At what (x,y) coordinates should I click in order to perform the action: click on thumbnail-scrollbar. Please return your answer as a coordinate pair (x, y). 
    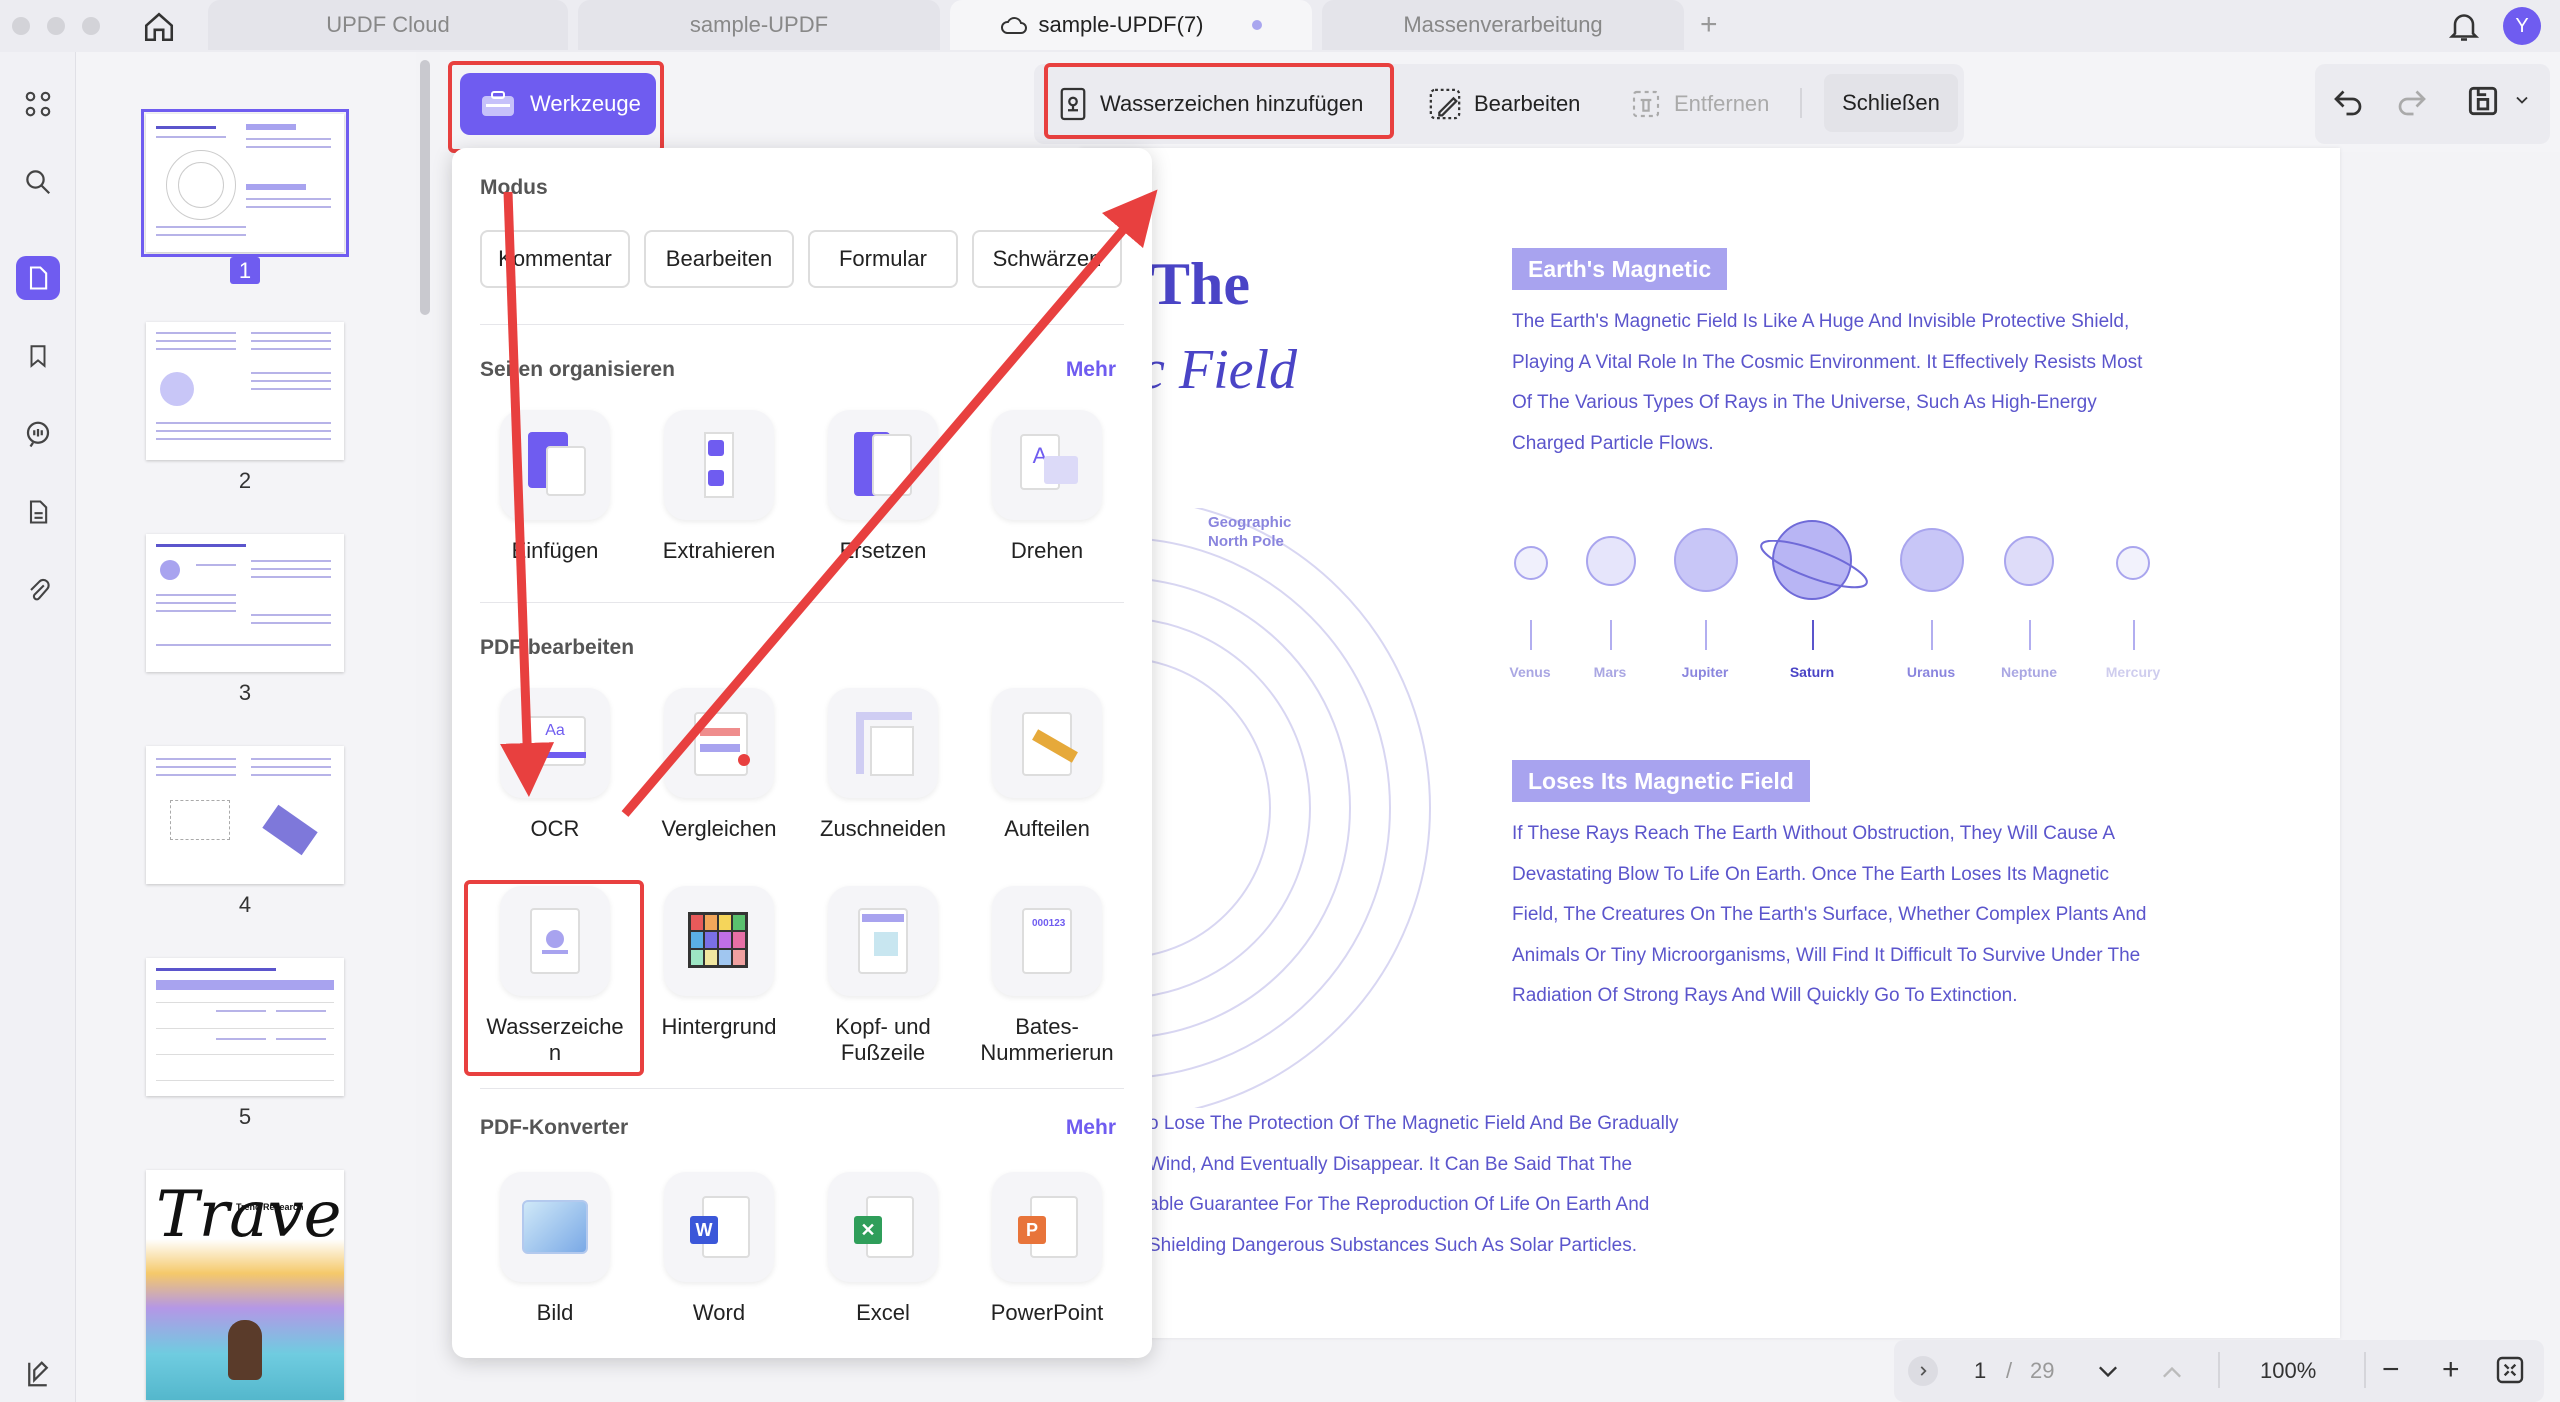
    Looking at the image, I should click on (425, 187).